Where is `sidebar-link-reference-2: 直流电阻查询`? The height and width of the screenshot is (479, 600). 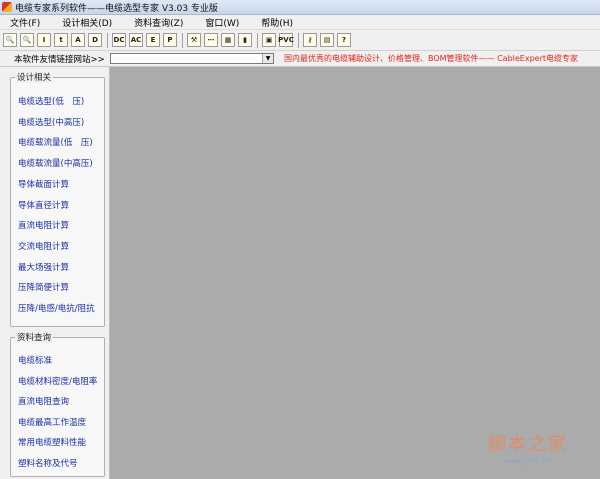 sidebar-link-reference-2: 直流电阻查询 is located at coordinates (43, 401).